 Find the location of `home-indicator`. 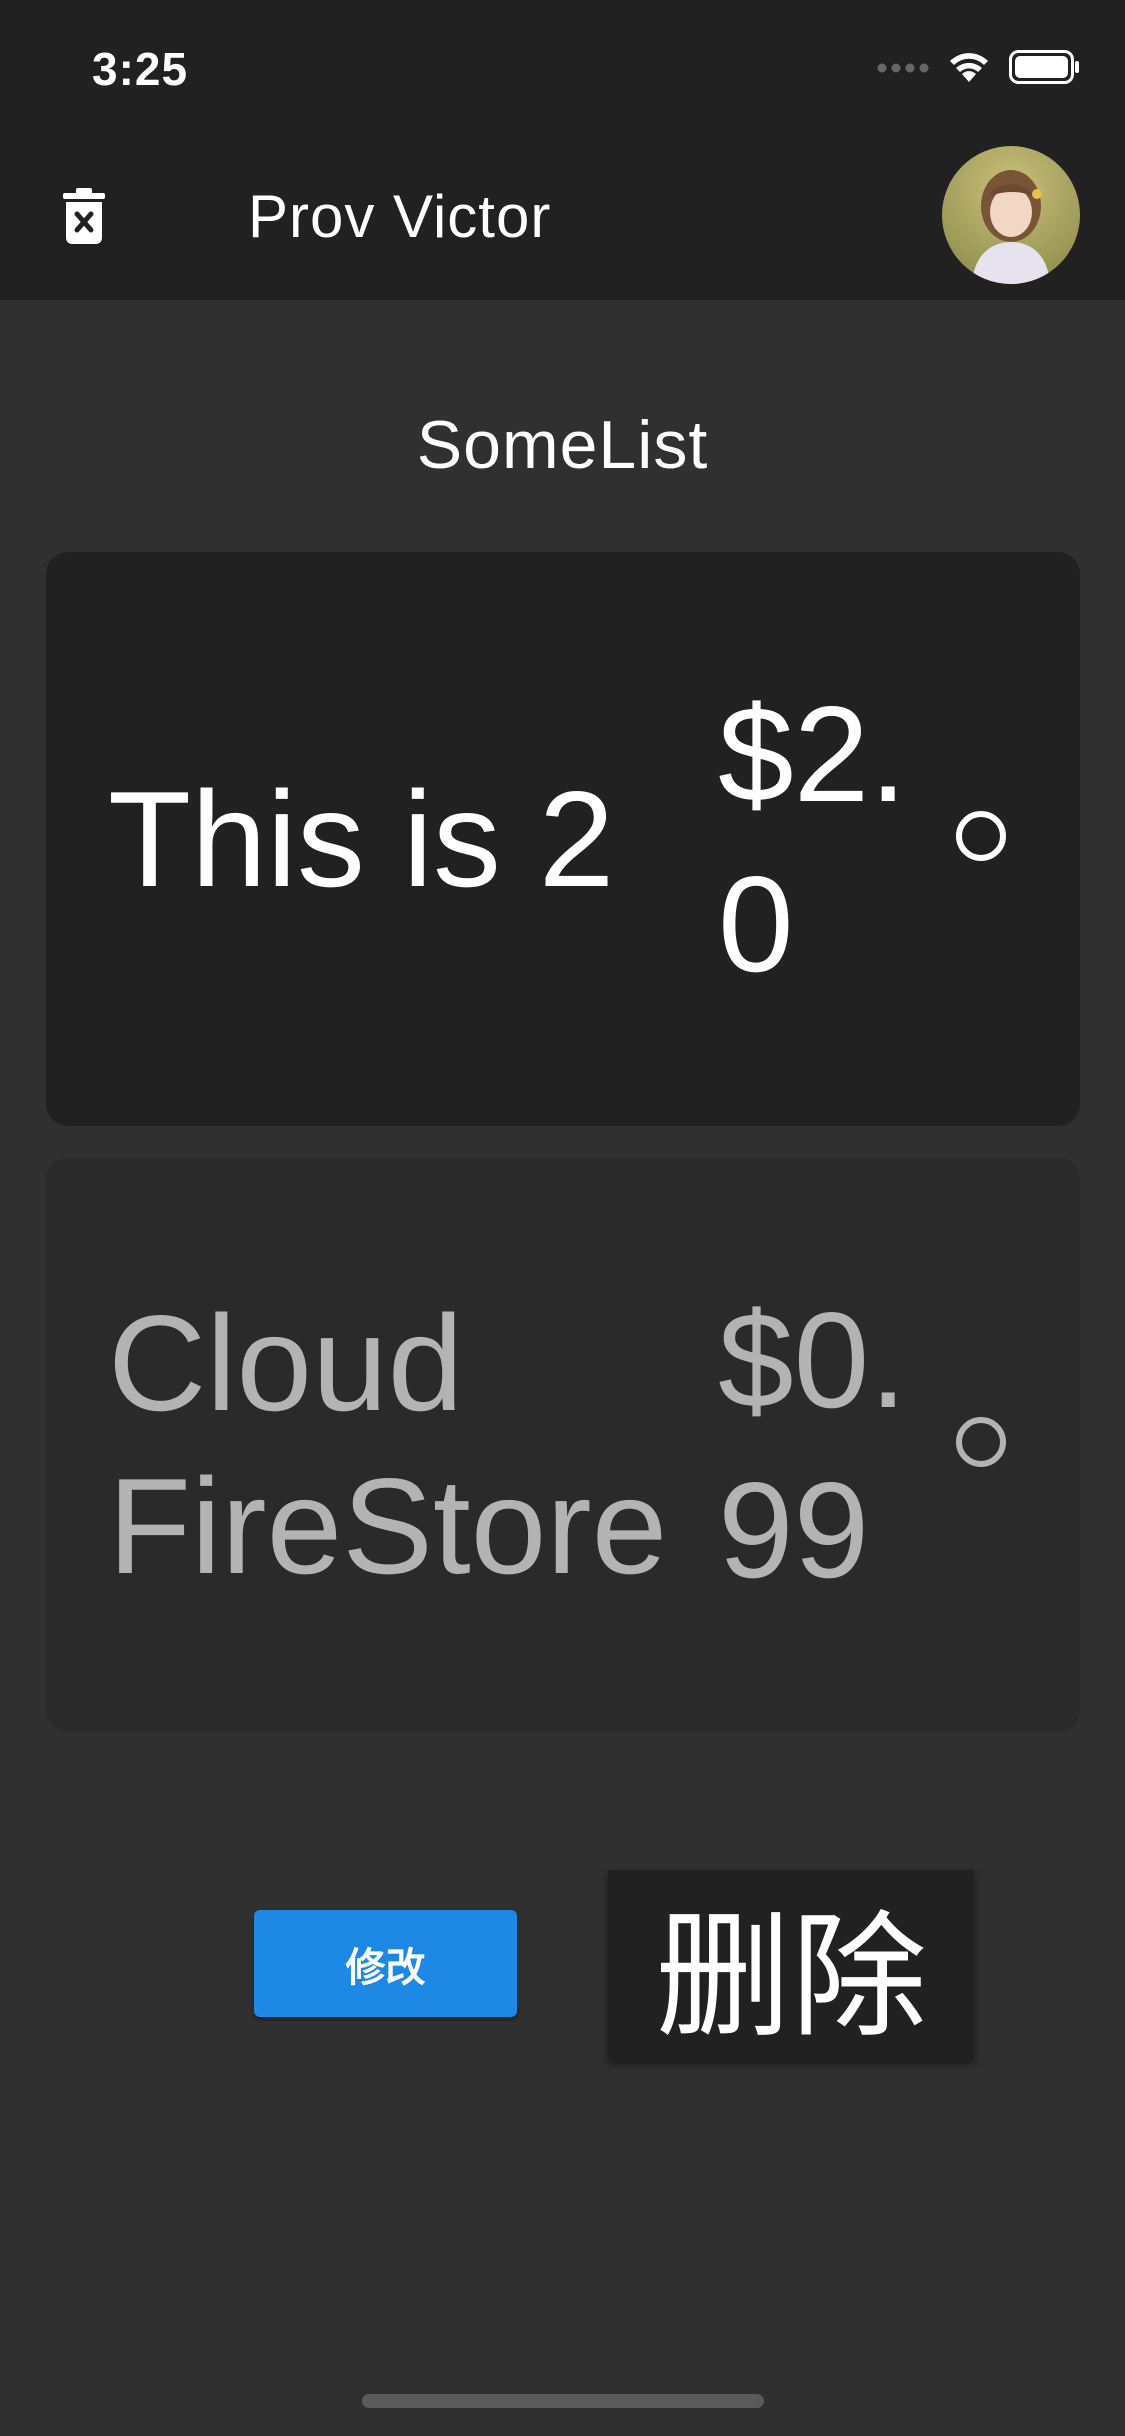

home-indicator is located at coordinates (563, 2401).